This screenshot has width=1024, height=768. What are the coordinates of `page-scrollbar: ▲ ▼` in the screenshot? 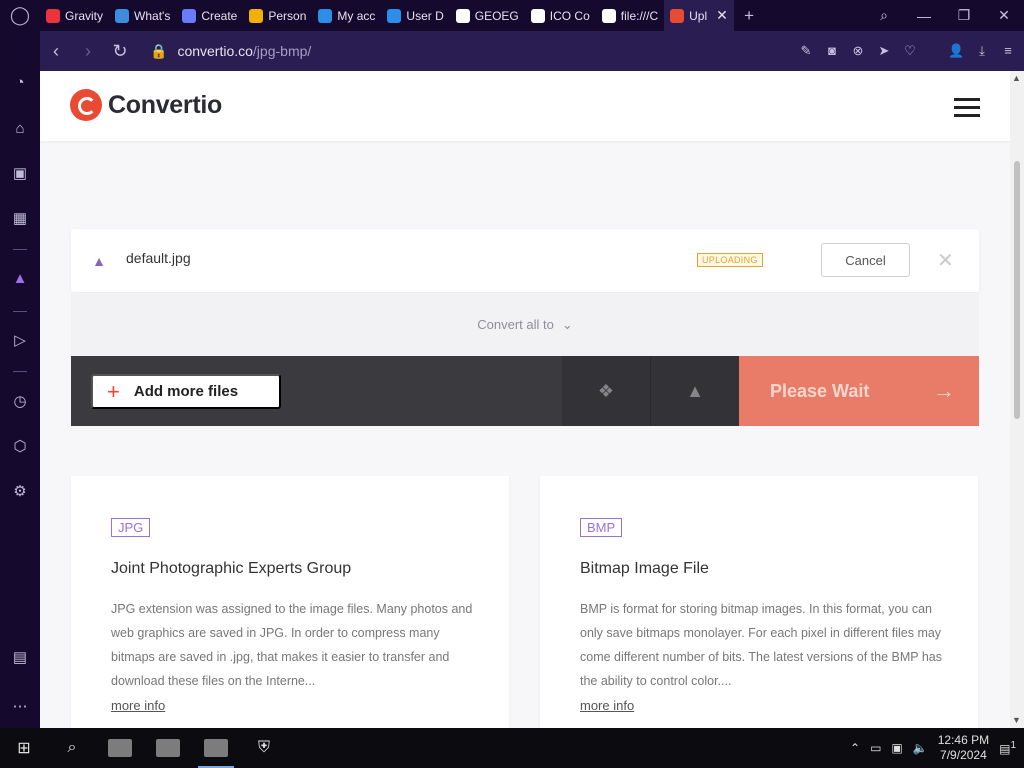 It's located at (1017, 399).